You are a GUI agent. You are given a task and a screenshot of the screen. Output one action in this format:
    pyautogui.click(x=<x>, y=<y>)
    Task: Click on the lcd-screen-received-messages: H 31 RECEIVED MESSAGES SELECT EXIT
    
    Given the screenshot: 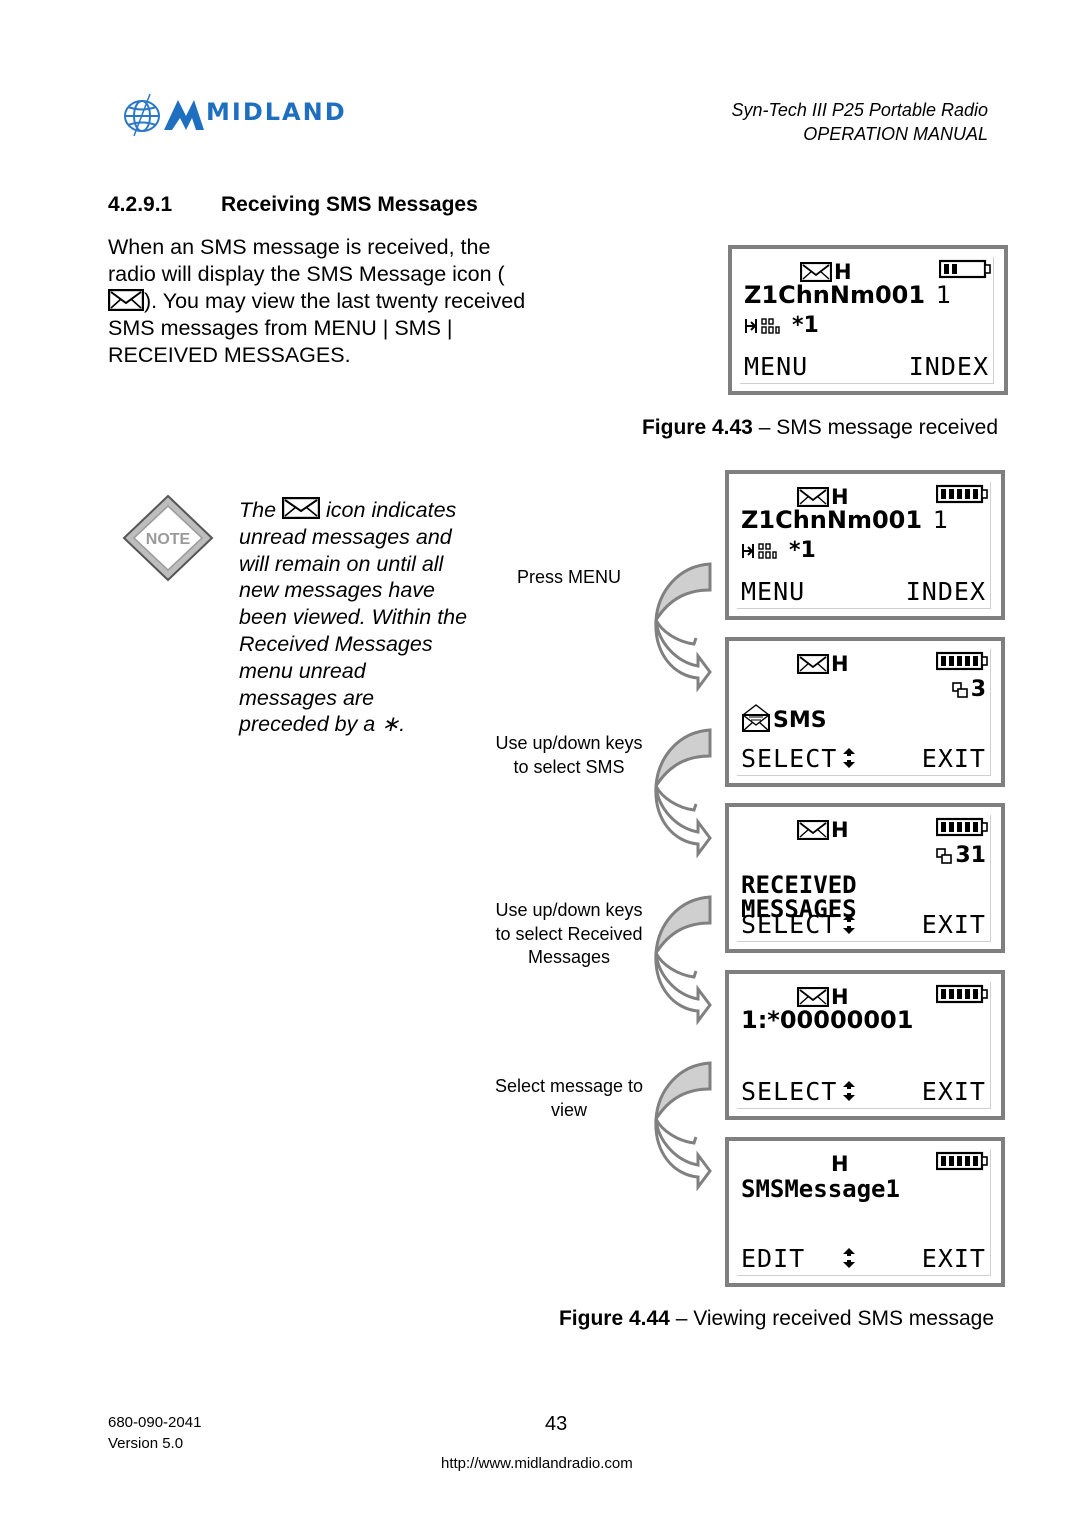 What is the action you would take?
    pyautogui.click(x=865, y=878)
    